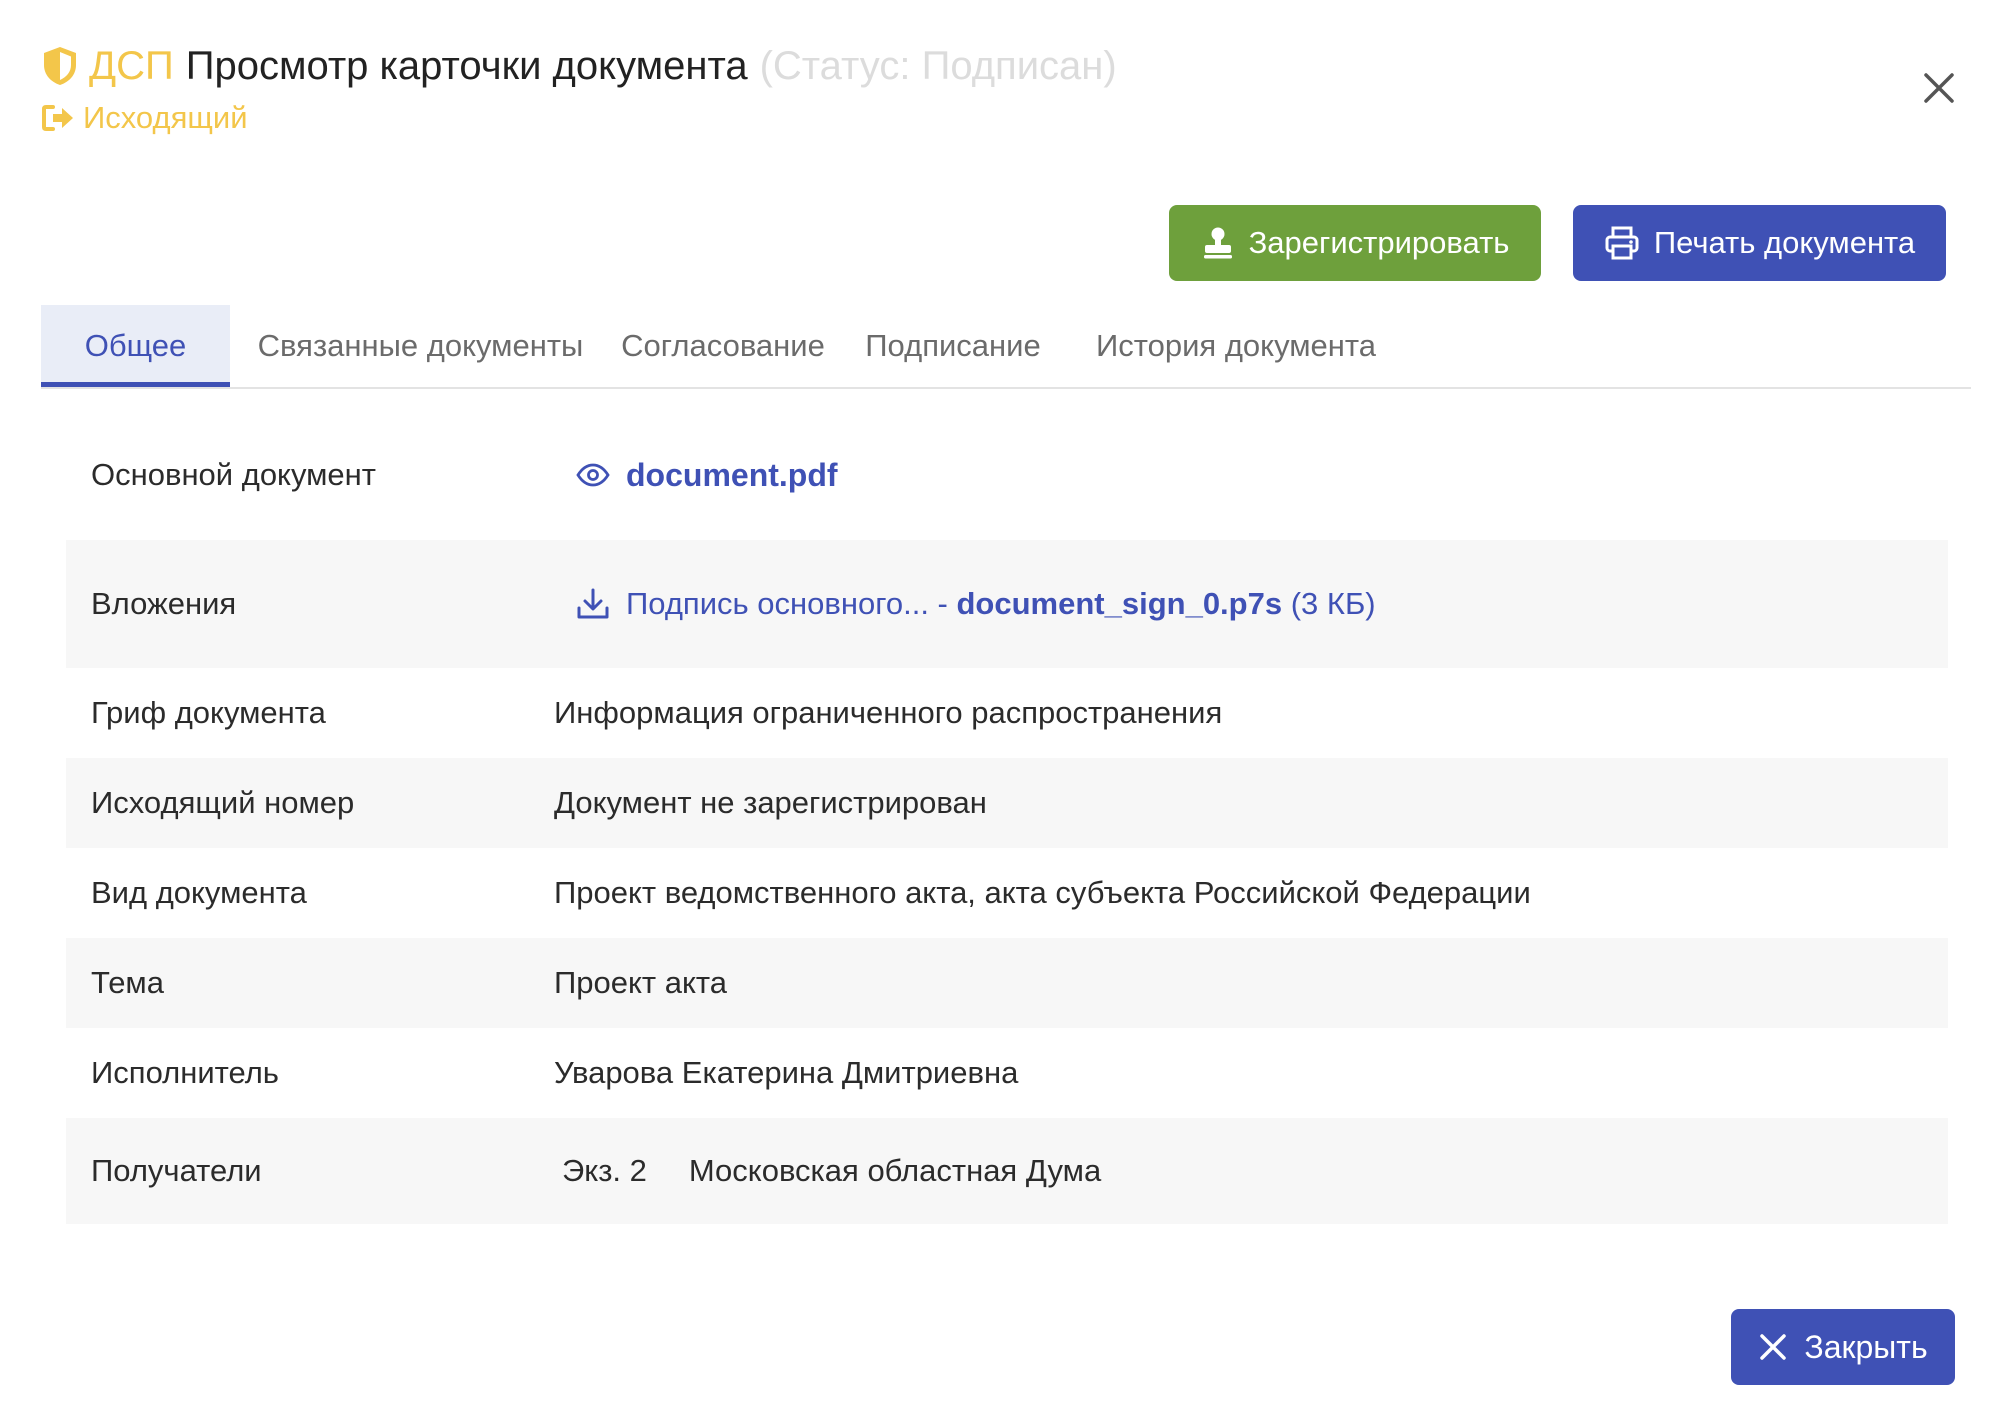 Image resolution: width=2002 pixels, height=1402 pixels. Describe the element at coordinates (208, 712) in the screenshot. I see `field-label: Гриф документа` at that location.